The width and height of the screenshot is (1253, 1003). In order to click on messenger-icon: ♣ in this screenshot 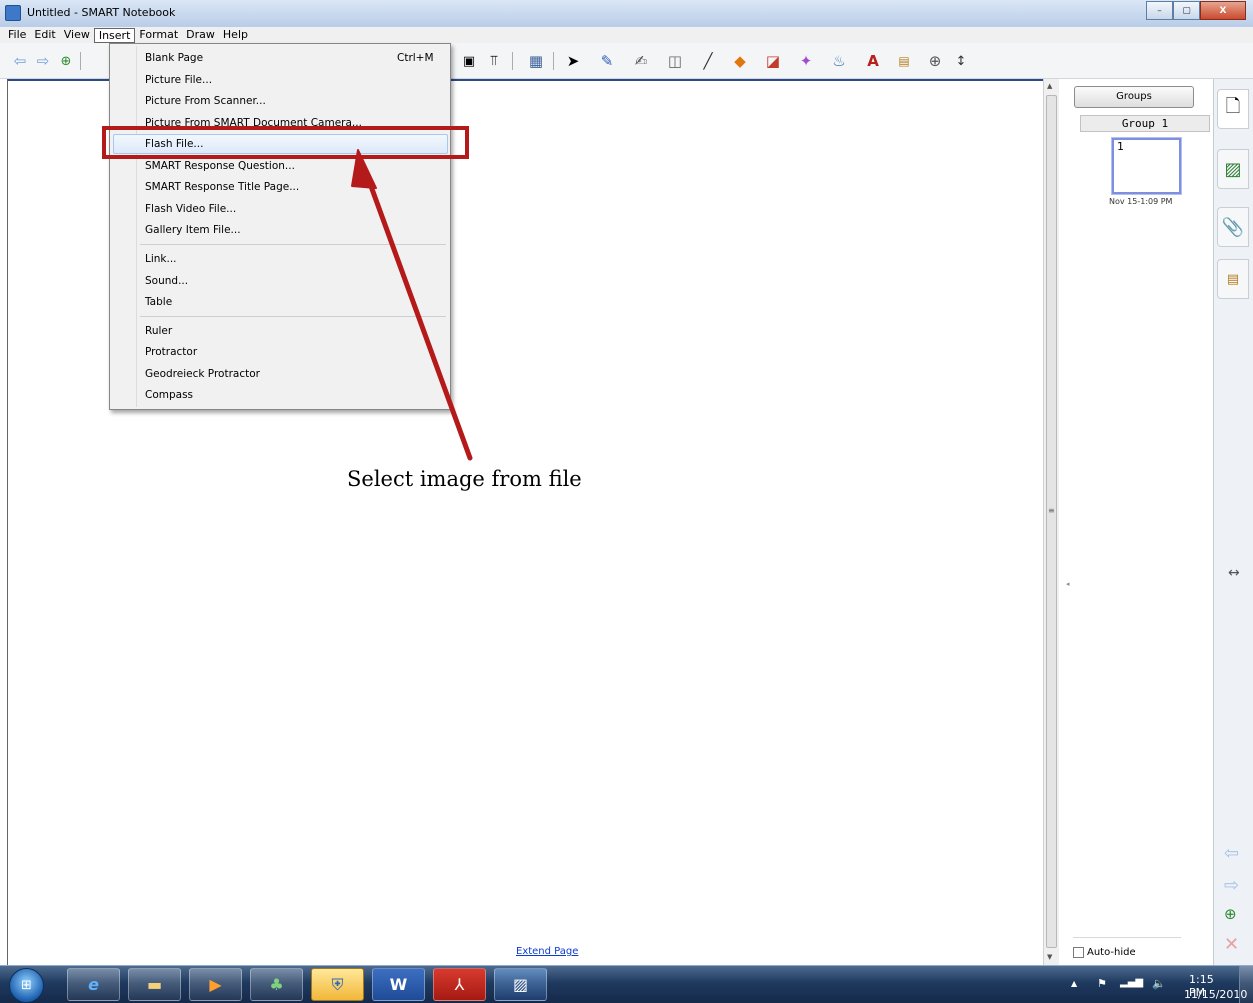, I will do `click(276, 984)`.